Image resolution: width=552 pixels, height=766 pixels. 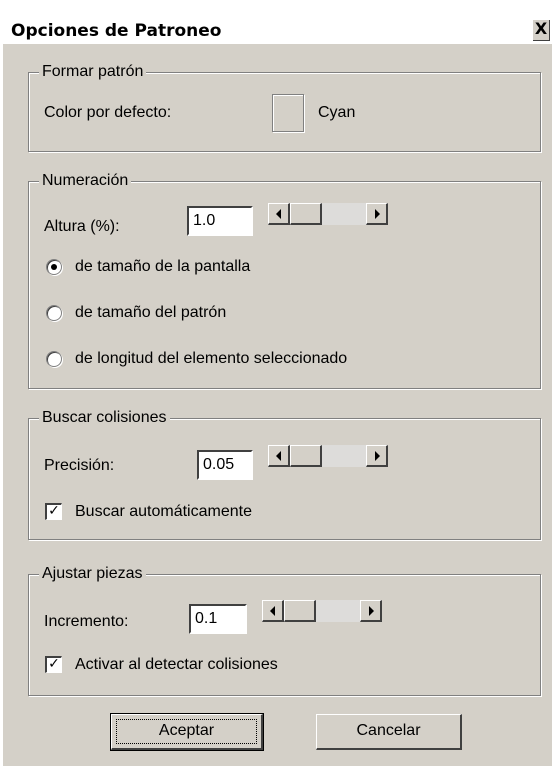 I want to click on radio-screen-size, so click(x=54, y=267).